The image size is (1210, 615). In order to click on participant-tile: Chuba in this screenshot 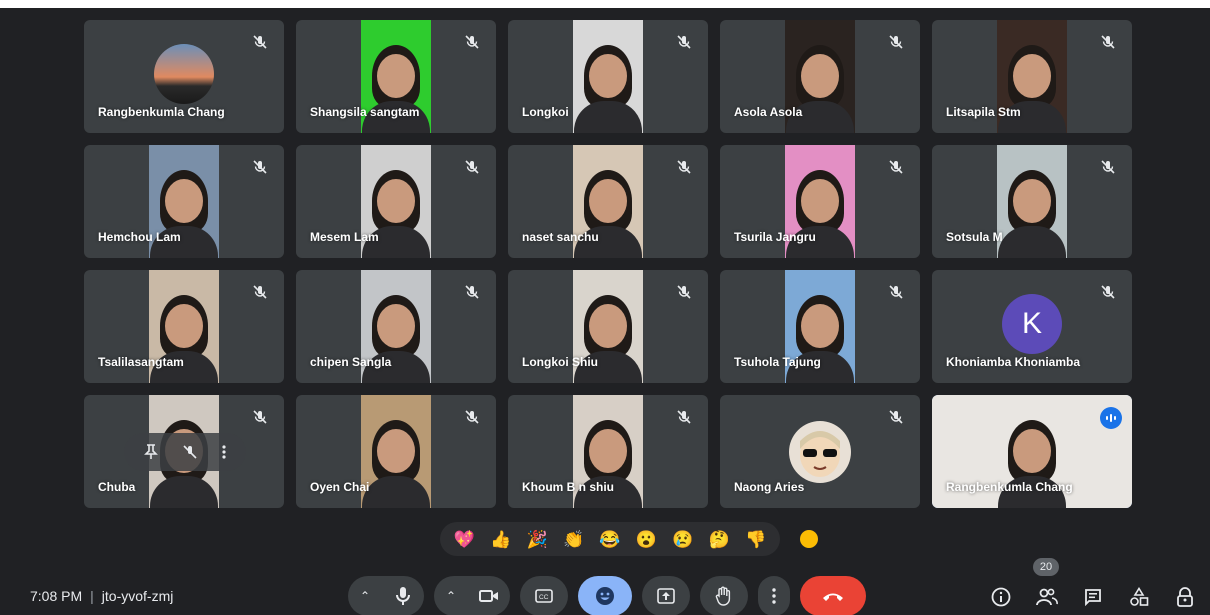, I will do `click(184, 451)`.